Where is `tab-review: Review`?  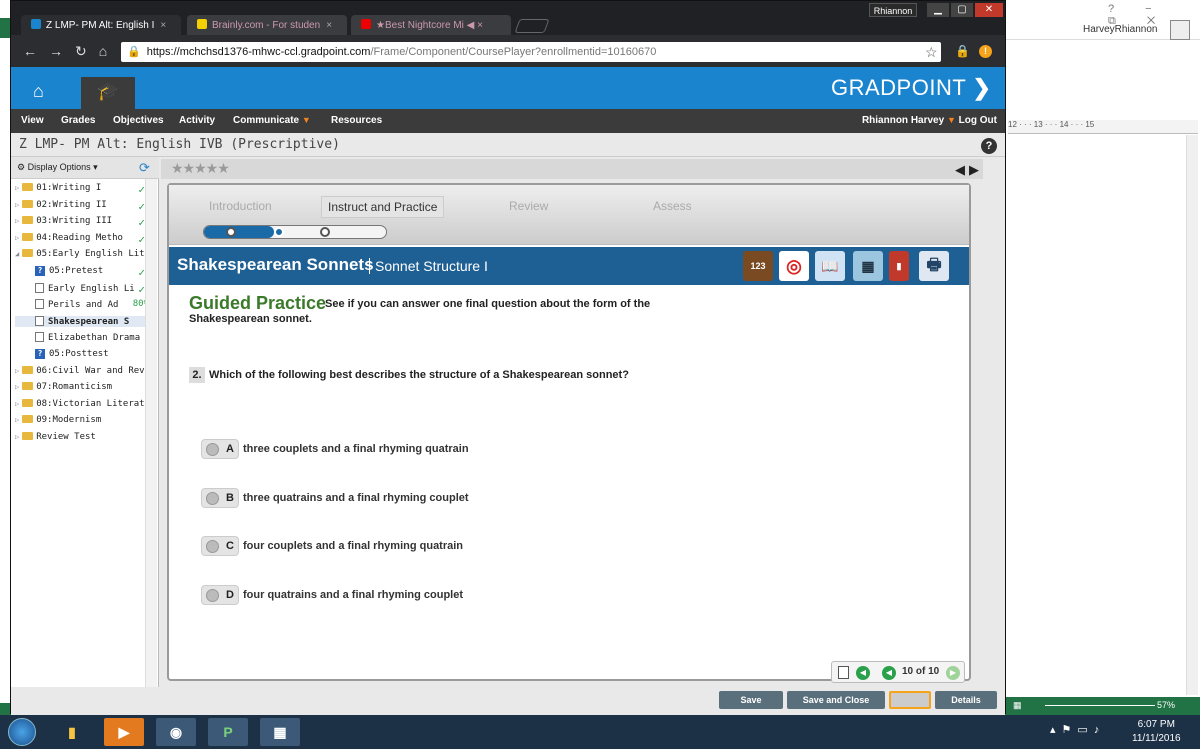 tab-review: Review is located at coordinates (528, 206).